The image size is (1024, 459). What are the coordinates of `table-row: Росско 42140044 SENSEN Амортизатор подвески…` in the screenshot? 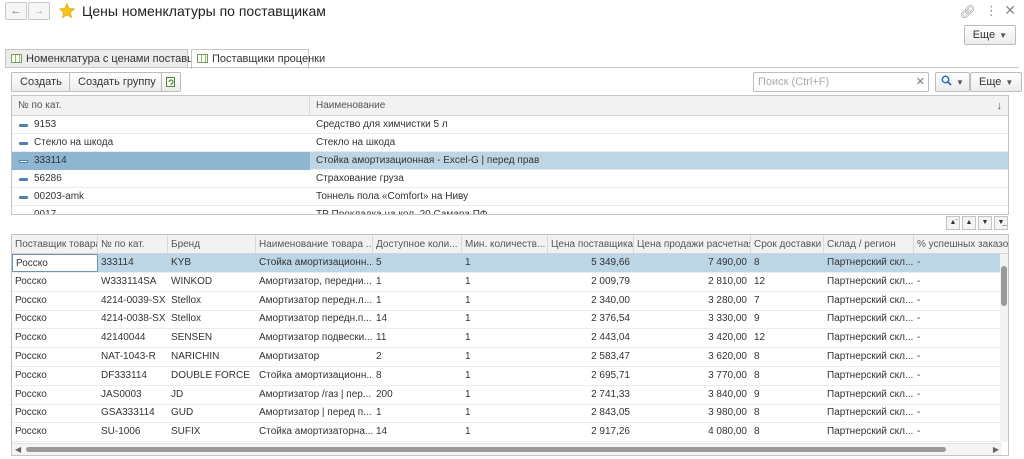 It's located at (507, 339).